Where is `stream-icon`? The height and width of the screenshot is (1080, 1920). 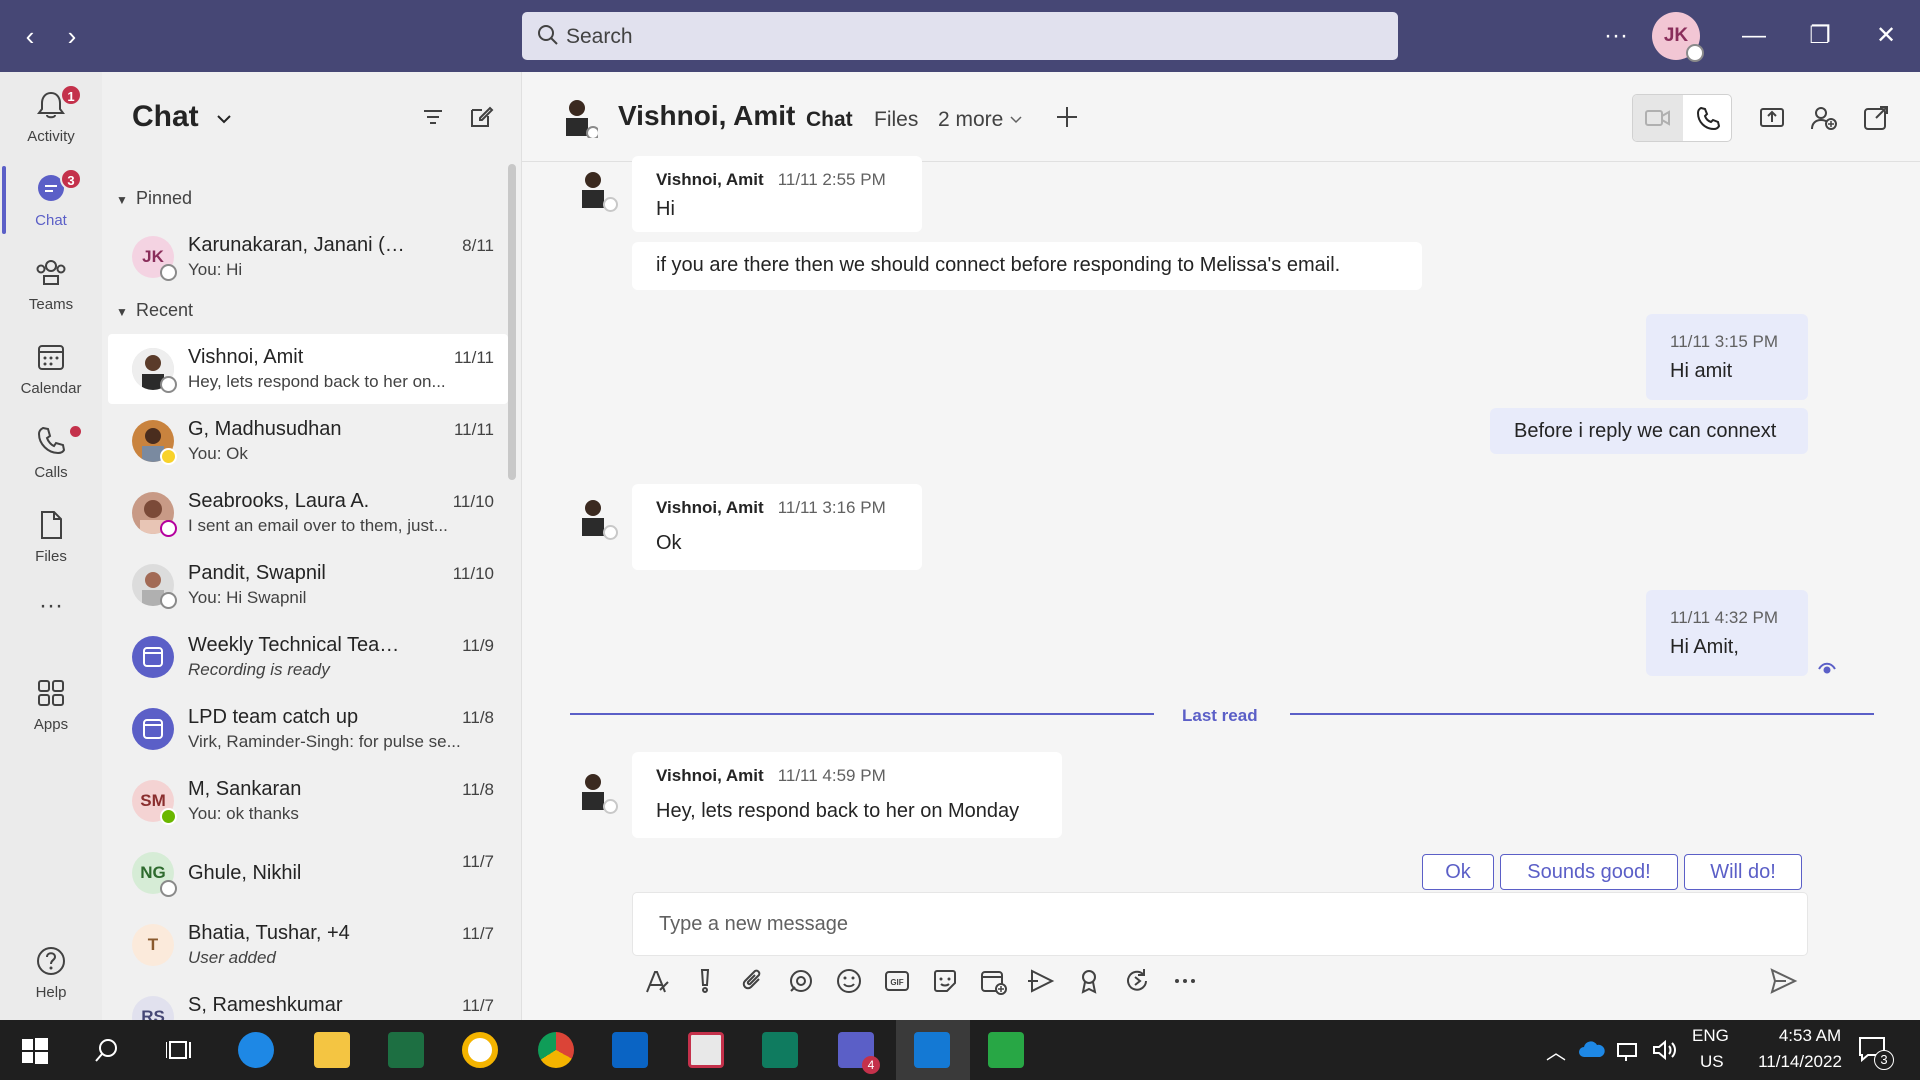 stream-icon is located at coordinates (1041, 981).